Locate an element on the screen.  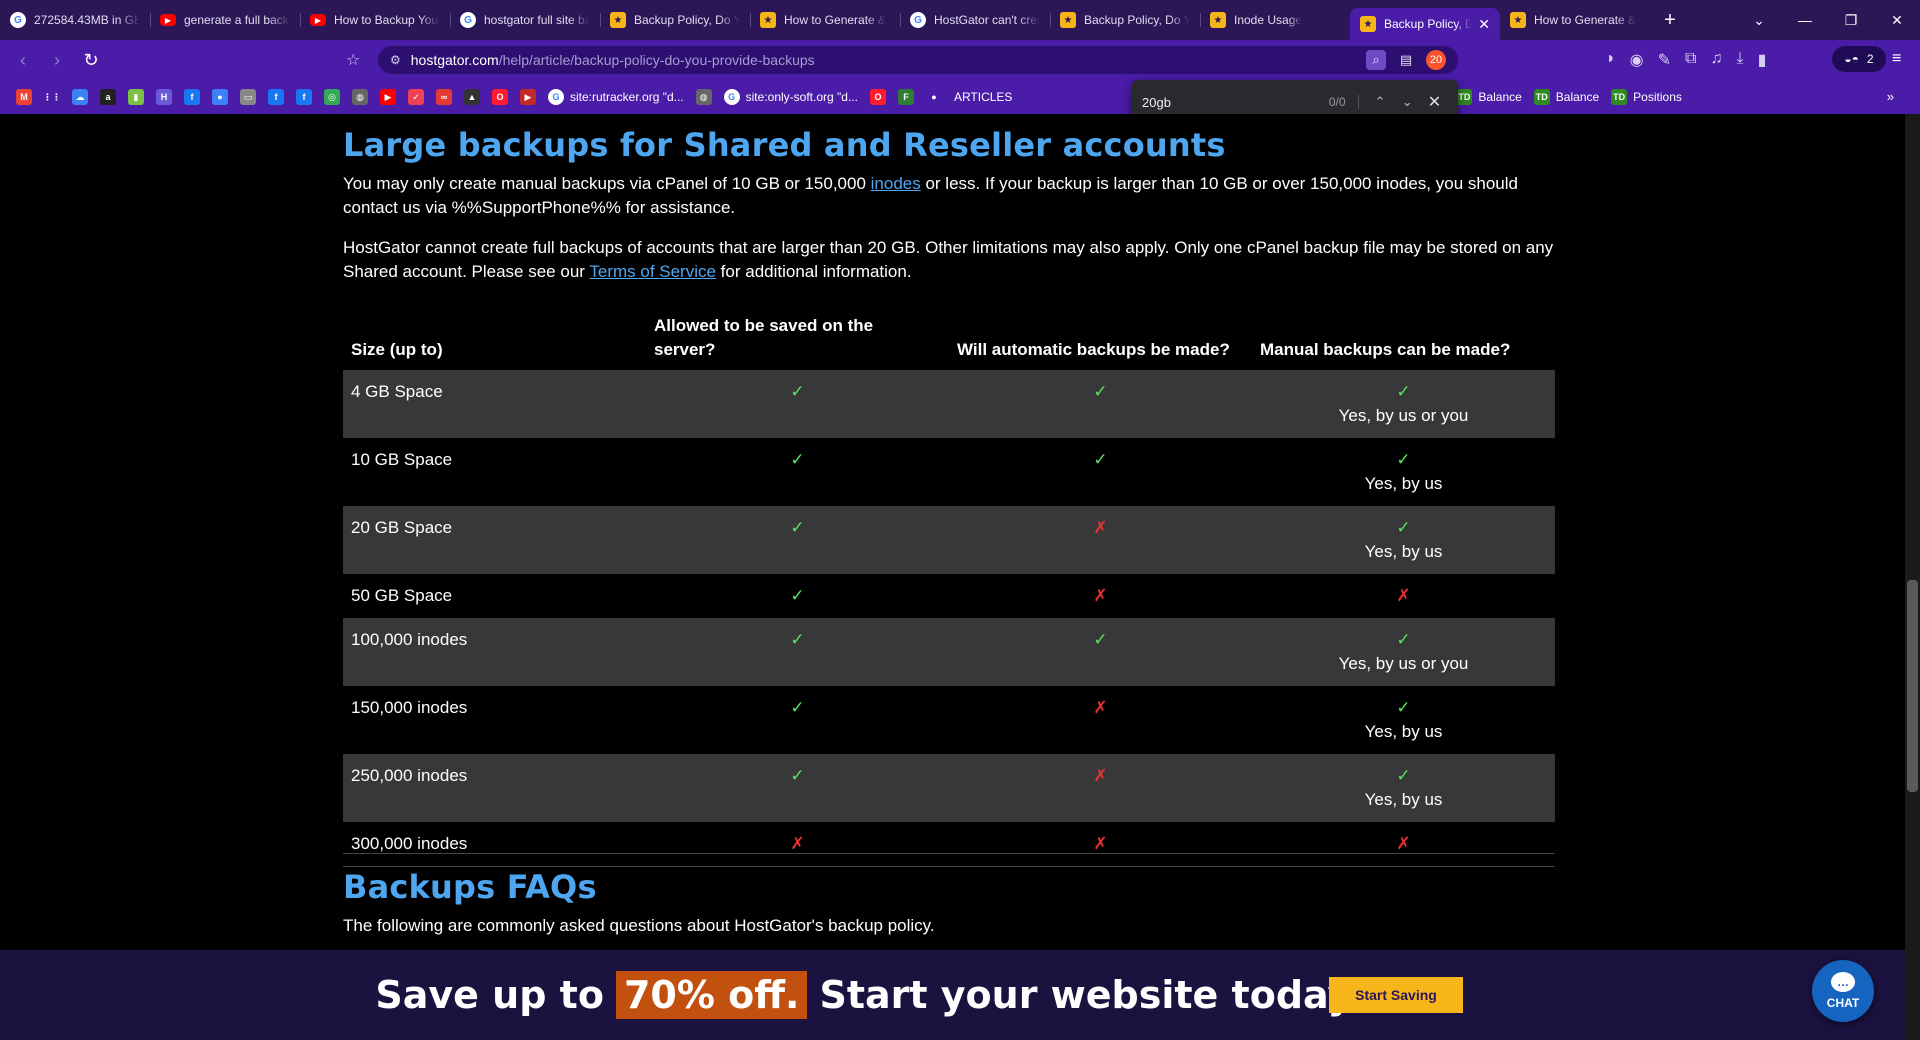
reload-button: ↻ is located at coordinates (91, 60).